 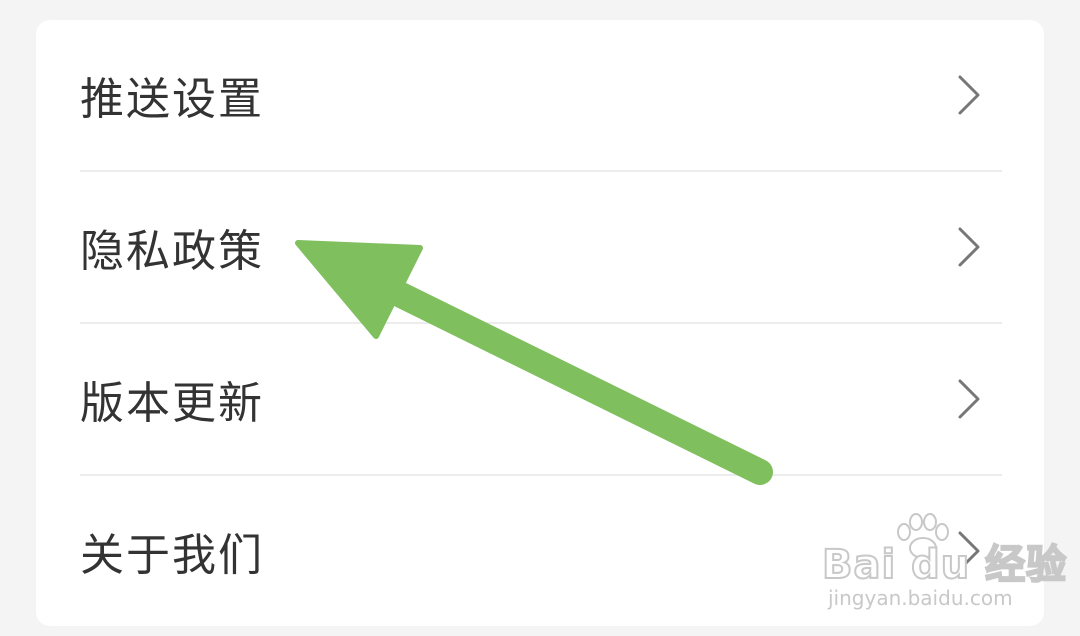 I want to click on watermark-logo-text: Bai du 经验, so click(x=944, y=565).